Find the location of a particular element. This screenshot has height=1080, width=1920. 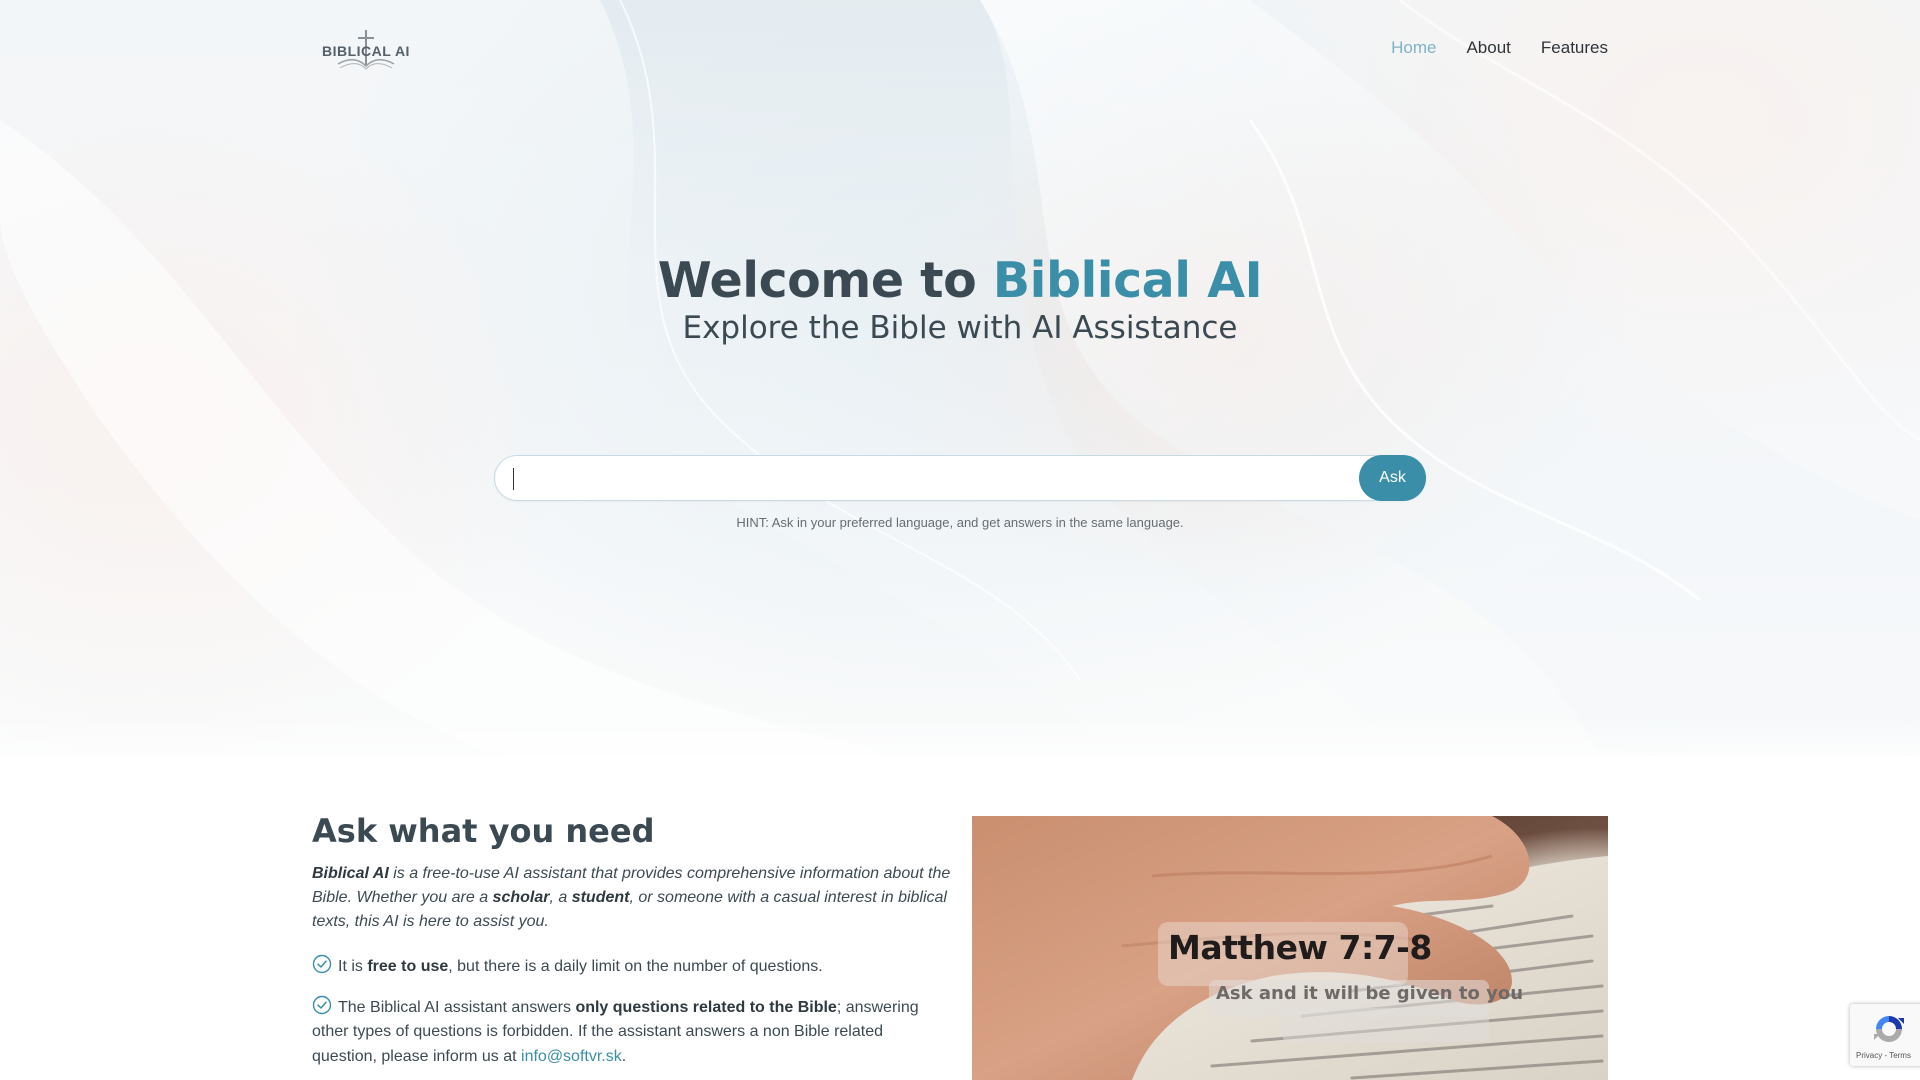

logo: BIBLICAL AI is located at coordinates (366, 50).